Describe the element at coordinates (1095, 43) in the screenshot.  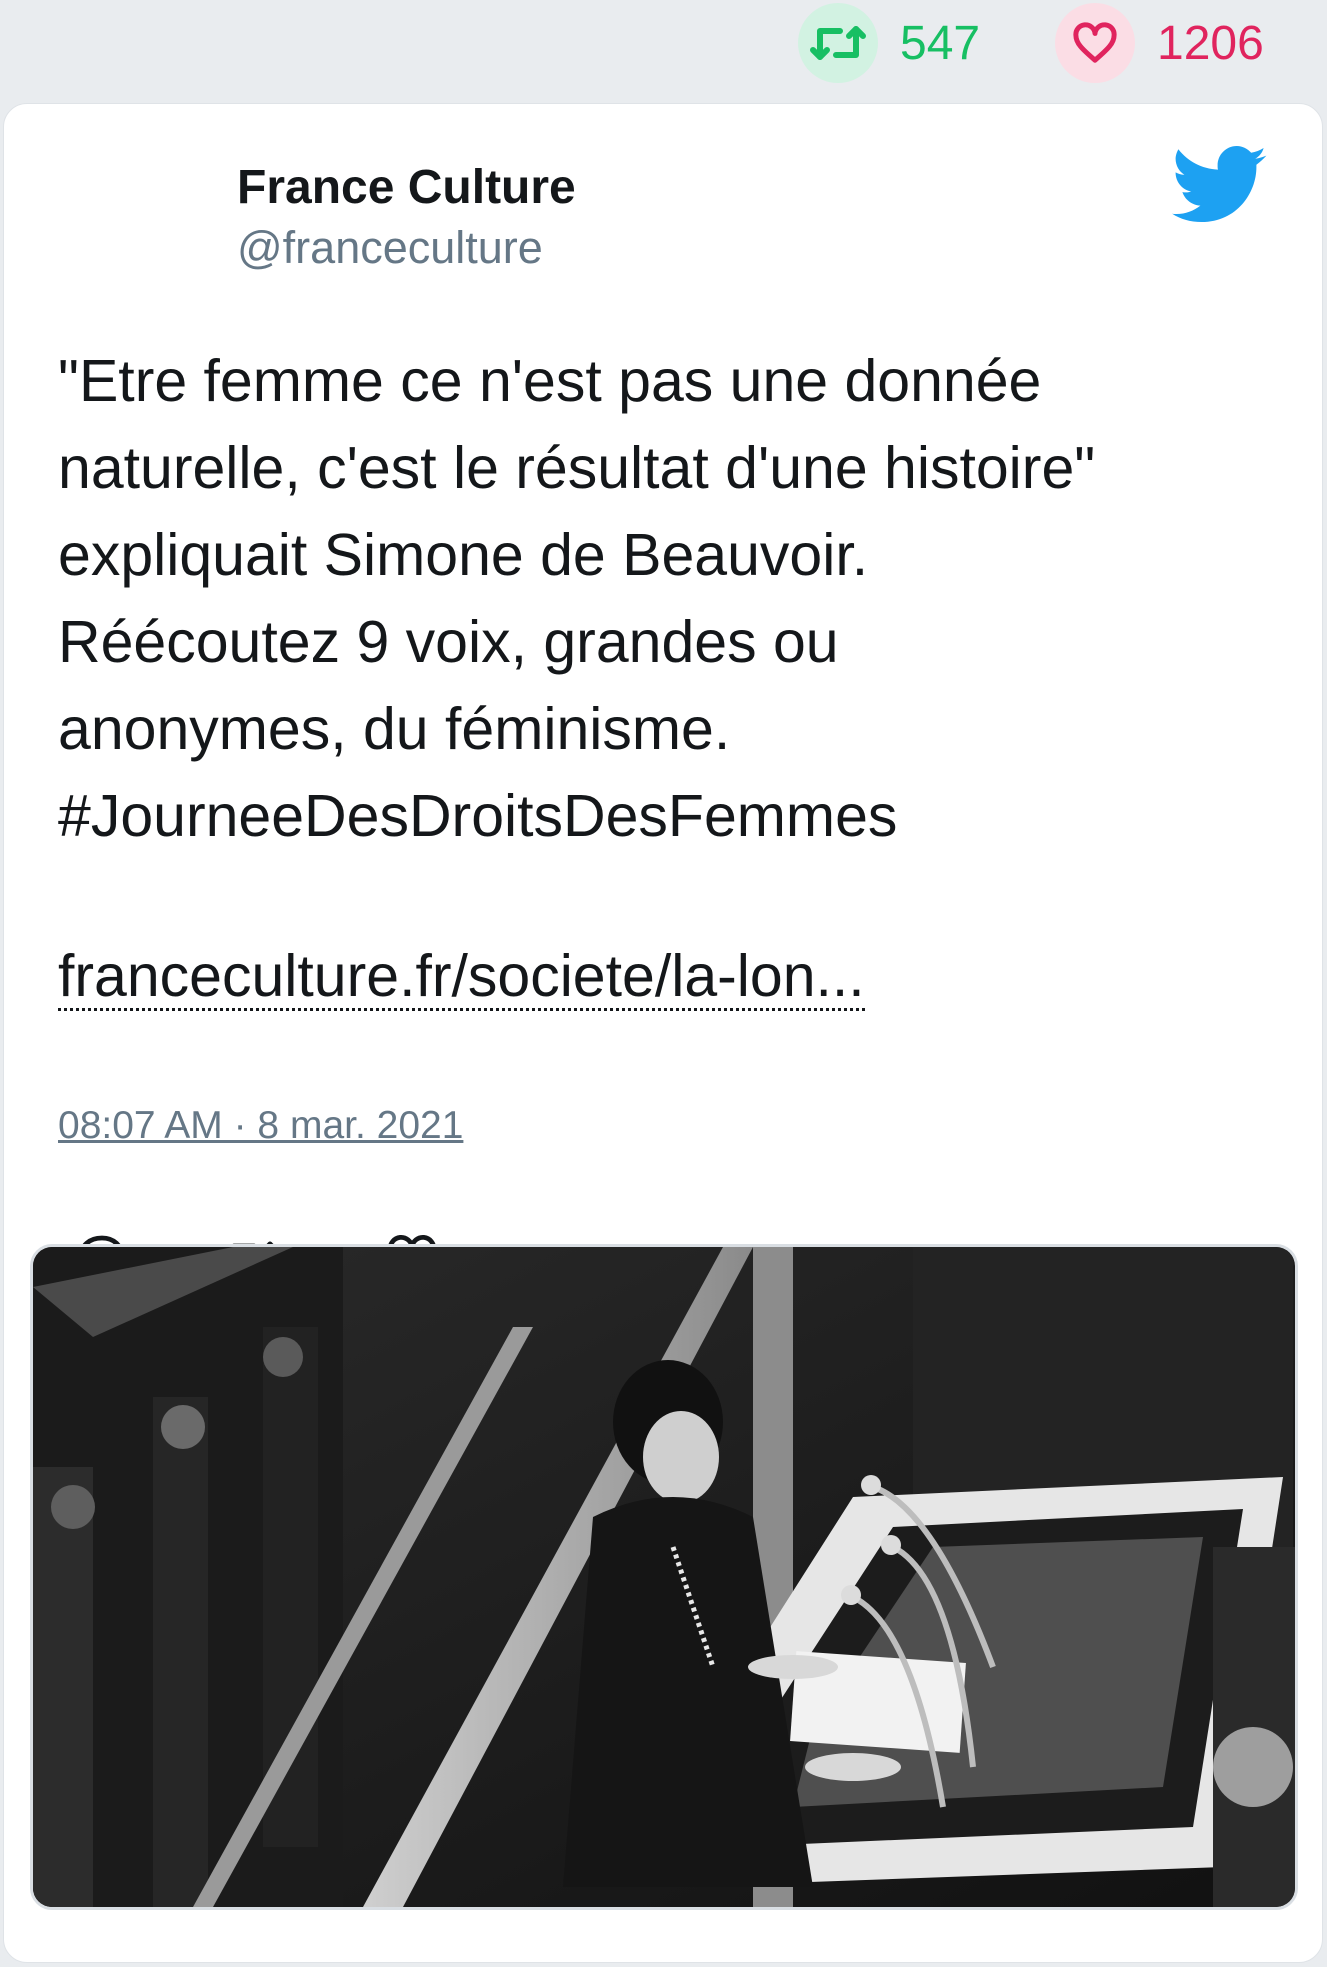
I see `heart-icon` at that location.